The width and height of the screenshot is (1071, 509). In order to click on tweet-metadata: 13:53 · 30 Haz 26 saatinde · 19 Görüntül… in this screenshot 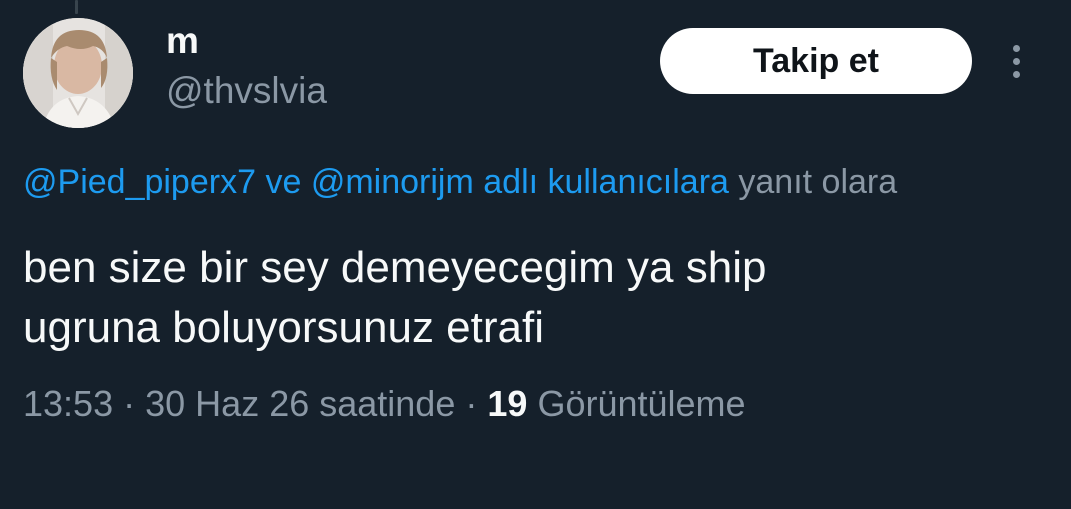, I will do `click(384, 404)`.